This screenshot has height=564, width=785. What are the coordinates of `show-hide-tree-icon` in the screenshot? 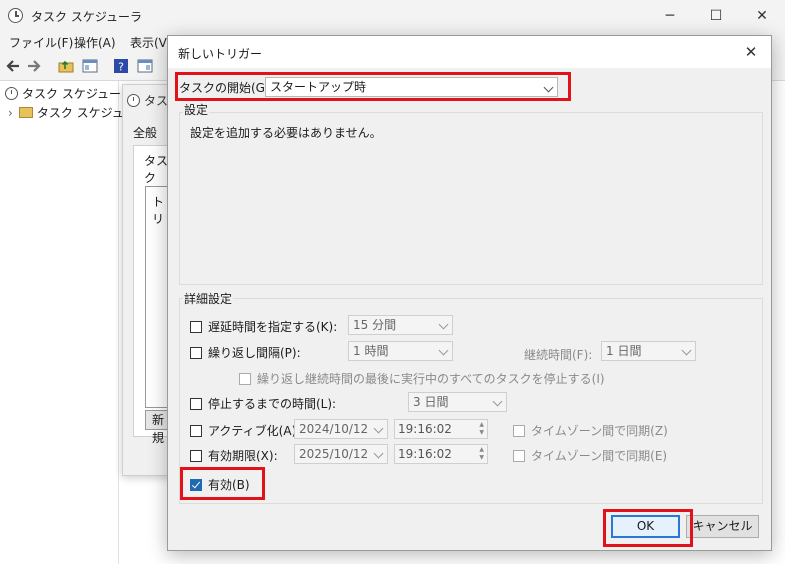 It's located at (90, 66).